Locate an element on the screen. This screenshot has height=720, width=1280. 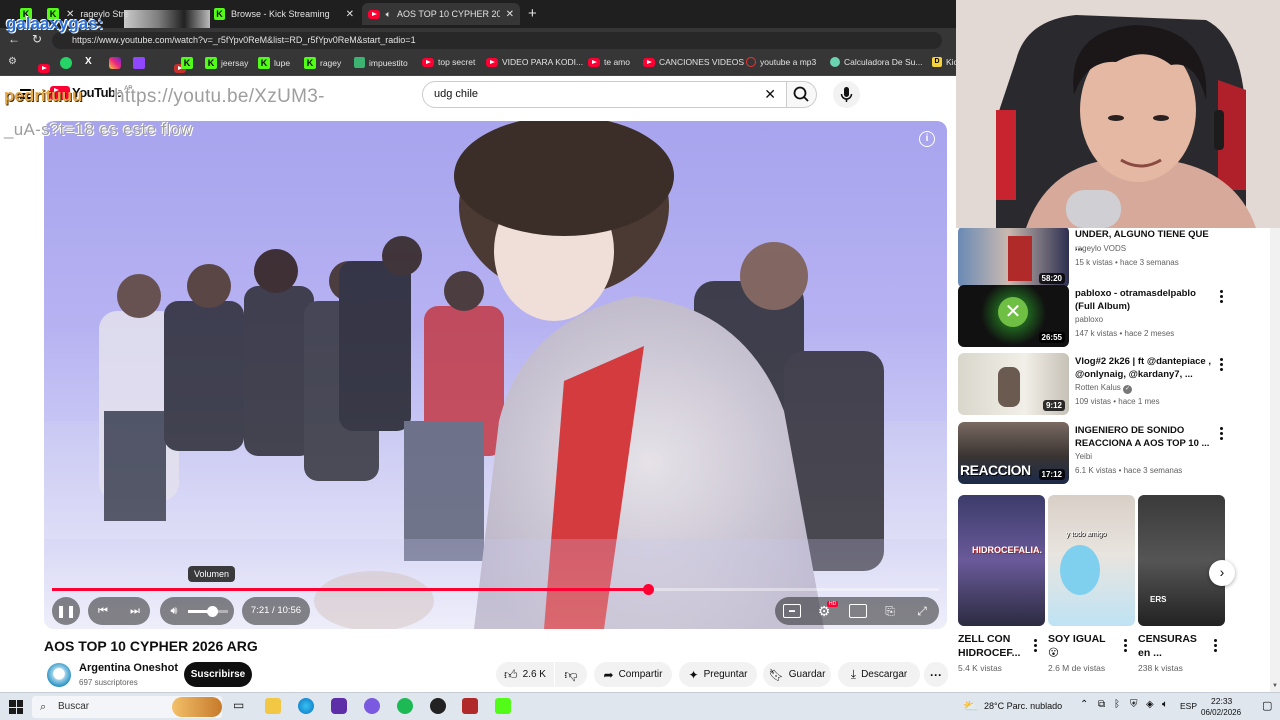
bookmark-top-secret: top secret is located at coordinates (448, 62).